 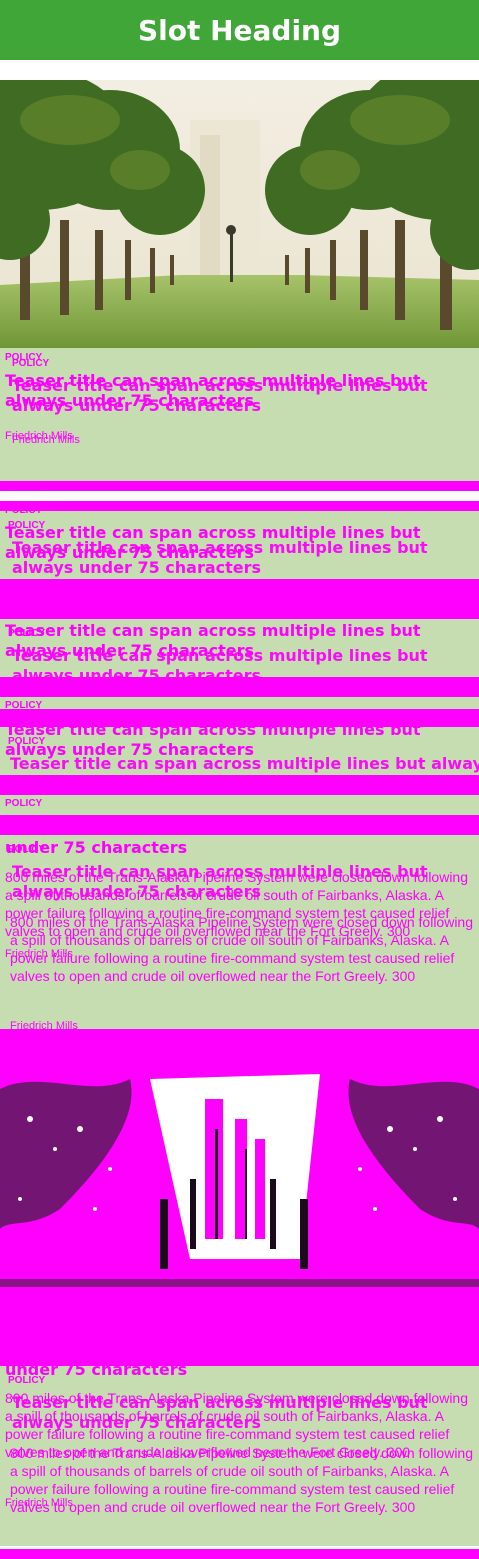 I want to click on teaser-author-shadow: Friedrich Mills, so click(x=46, y=440).